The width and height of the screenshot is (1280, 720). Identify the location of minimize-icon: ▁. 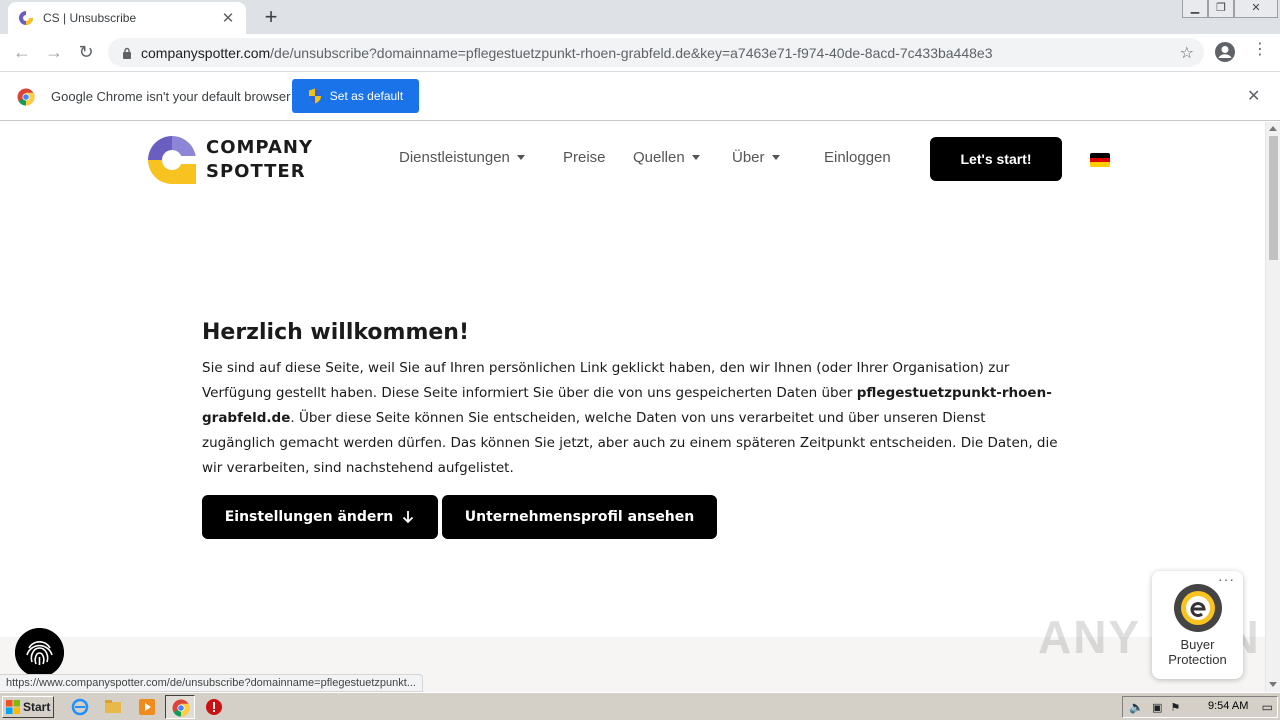
(1195, 9).